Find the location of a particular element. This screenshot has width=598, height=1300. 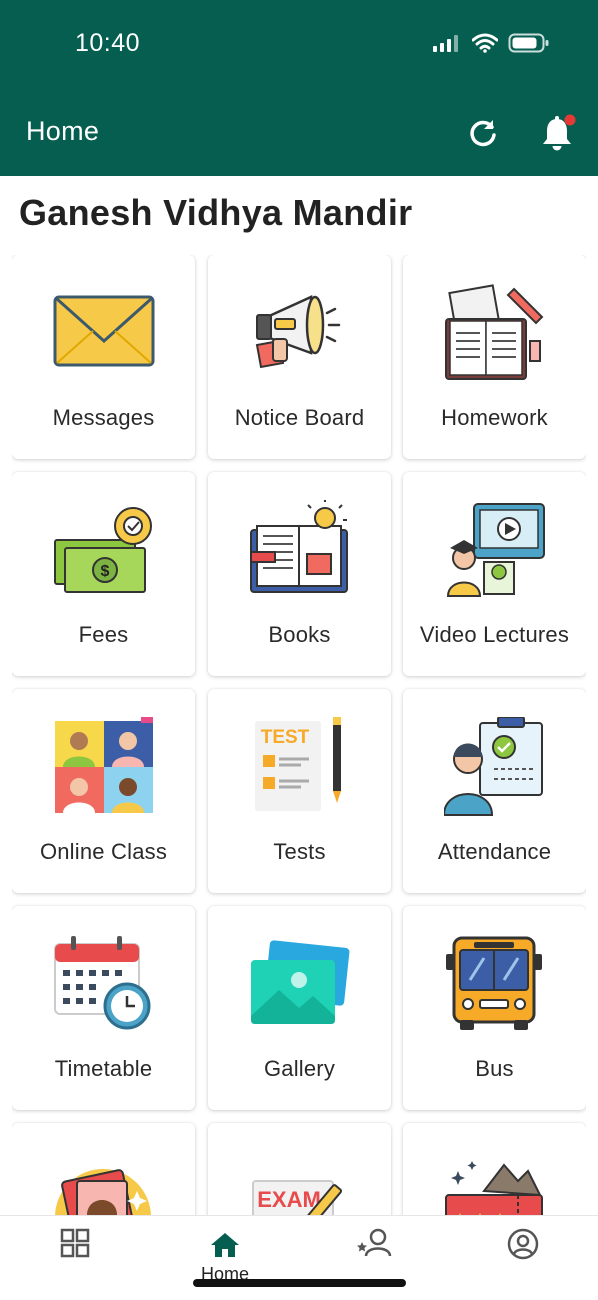

calendar-icon is located at coordinates (102, 983).